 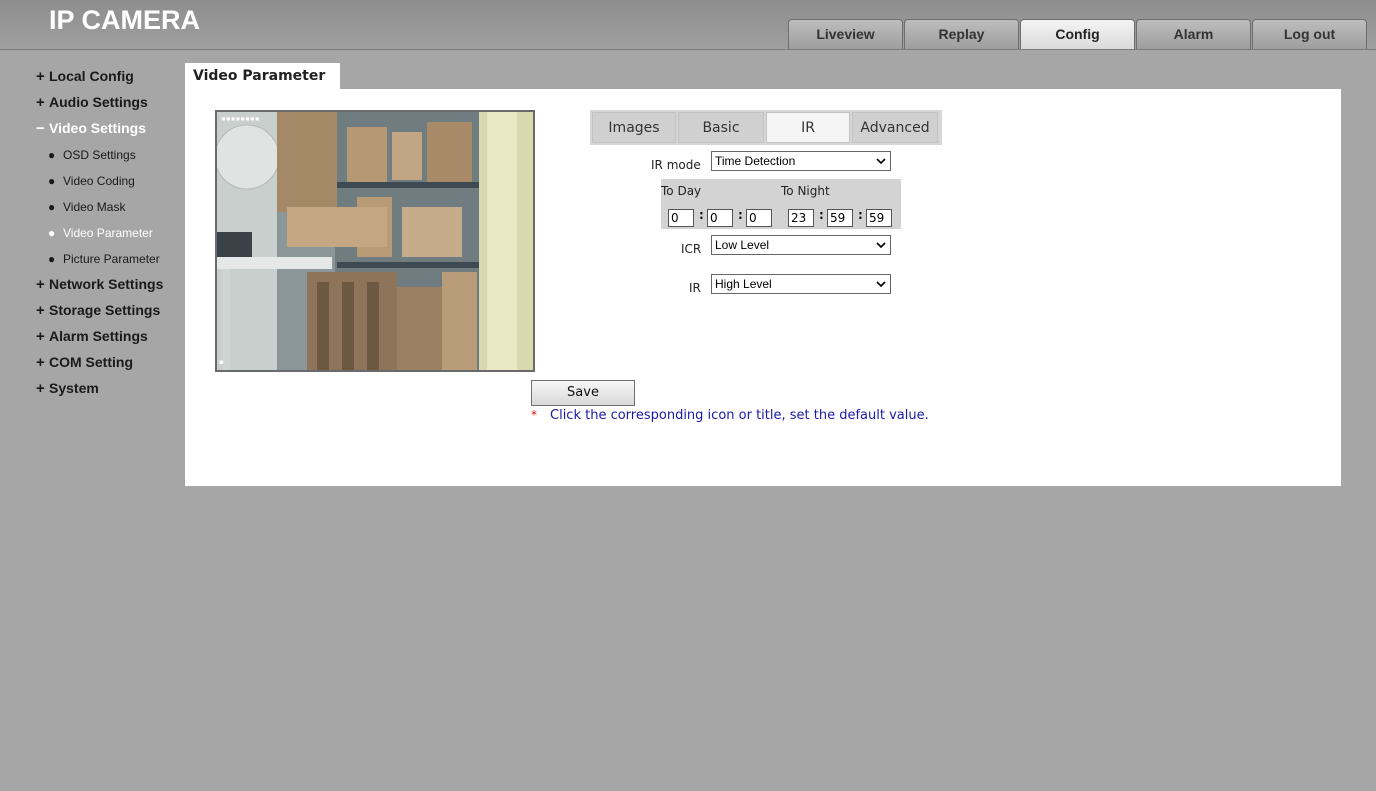 I want to click on sidebar-item-label: Video Settings, so click(x=97, y=128).